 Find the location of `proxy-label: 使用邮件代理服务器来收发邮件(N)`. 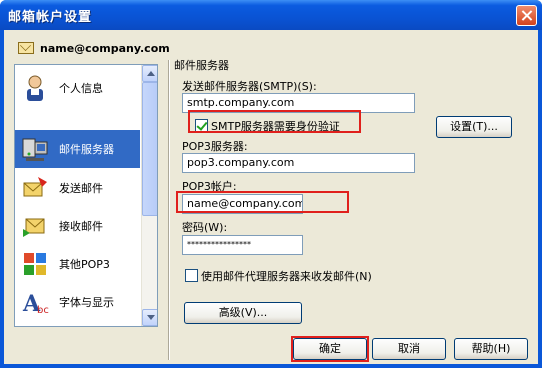

proxy-label: 使用邮件代理服务器来收发邮件(N) is located at coordinates (286, 276).